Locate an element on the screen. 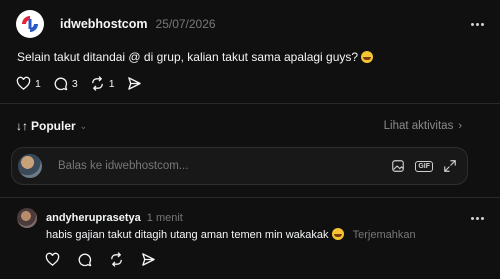  logo-icon is located at coordinates (30, 24).